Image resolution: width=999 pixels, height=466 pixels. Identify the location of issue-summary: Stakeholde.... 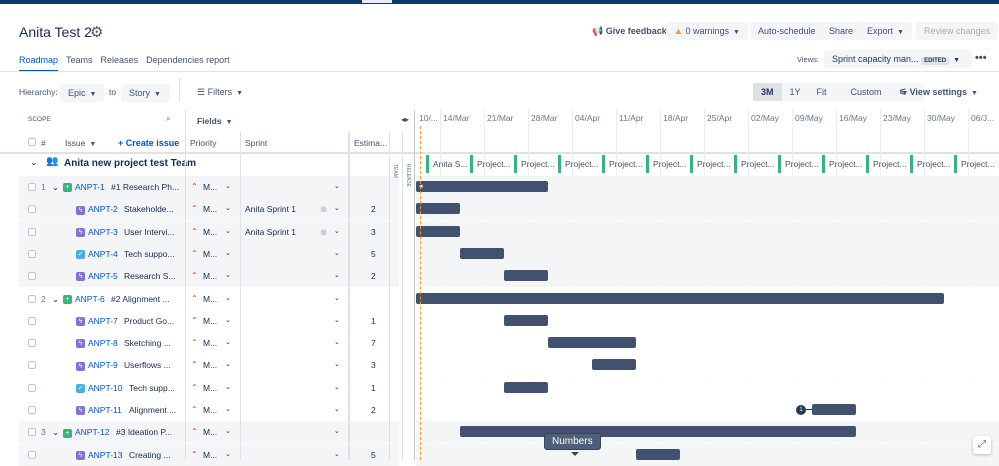
(154, 209).